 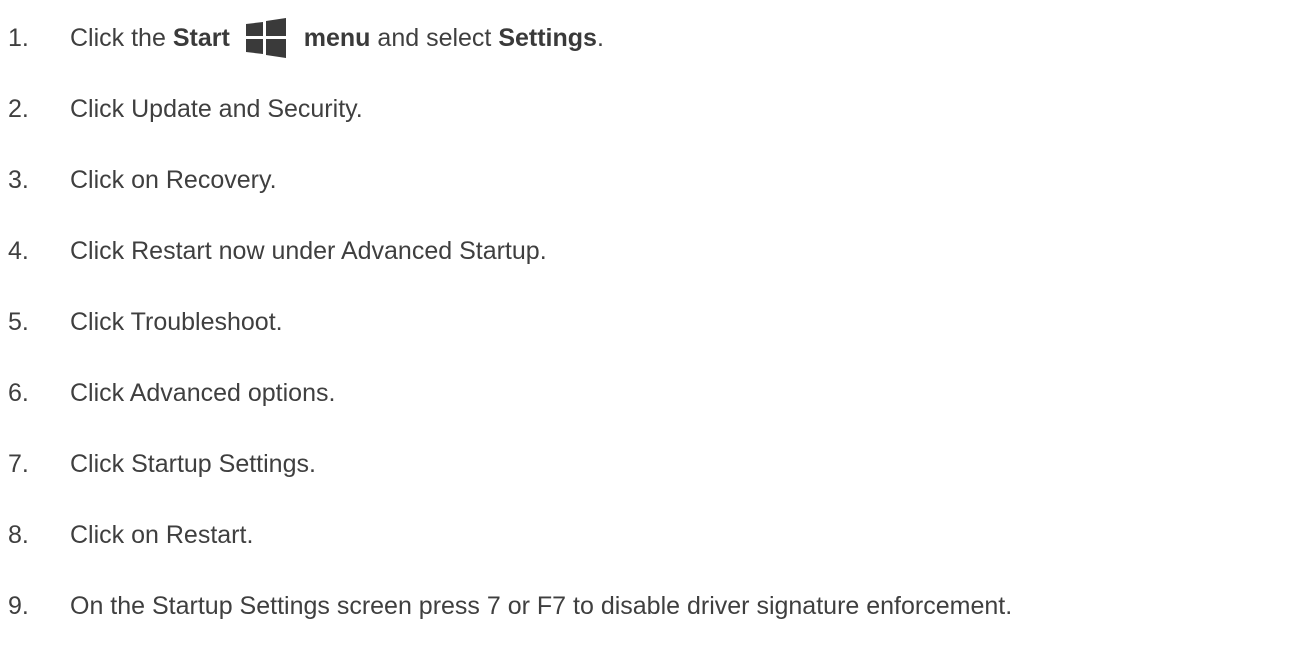 What do you see at coordinates (434, 38) in the screenshot?
I see `step-text-part: and select` at bounding box center [434, 38].